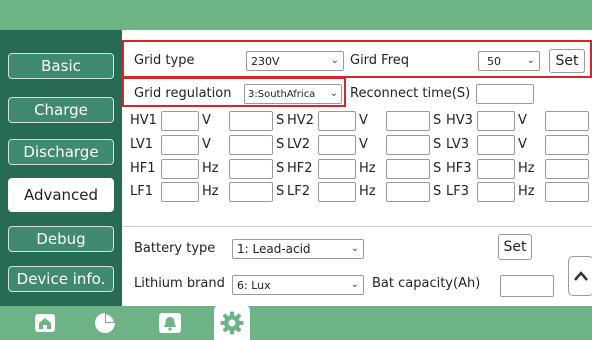 The image size is (592, 340). Describe the element at coordinates (457, 144) in the screenshot. I see `lv3-label: LV3` at that location.